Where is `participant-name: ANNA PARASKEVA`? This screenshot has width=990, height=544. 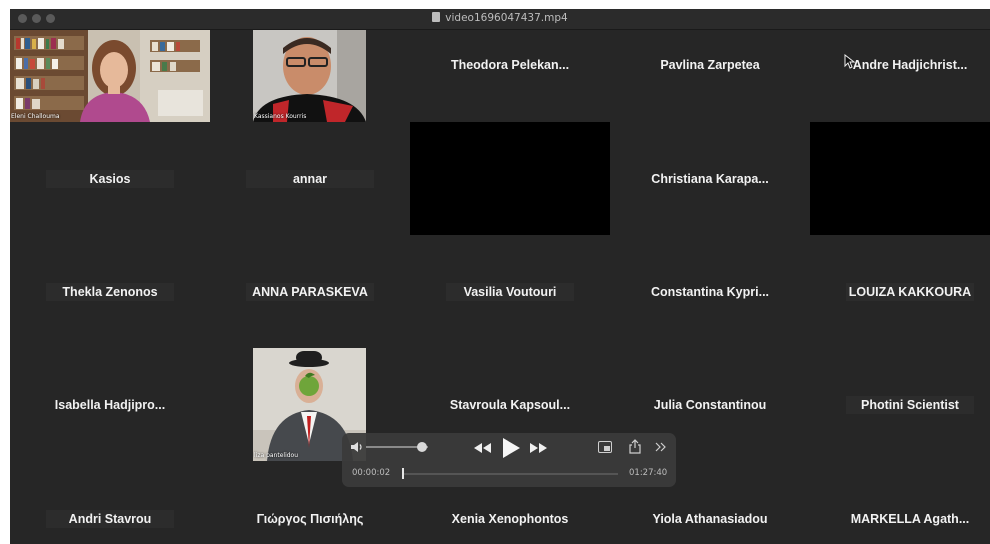 participant-name: ANNA PARASKEVA is located at coordinates (310, 291).